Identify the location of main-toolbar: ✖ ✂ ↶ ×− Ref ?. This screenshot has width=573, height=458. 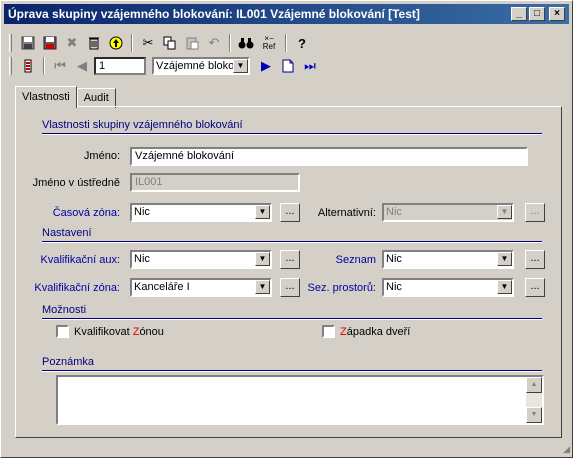
(160, 43).